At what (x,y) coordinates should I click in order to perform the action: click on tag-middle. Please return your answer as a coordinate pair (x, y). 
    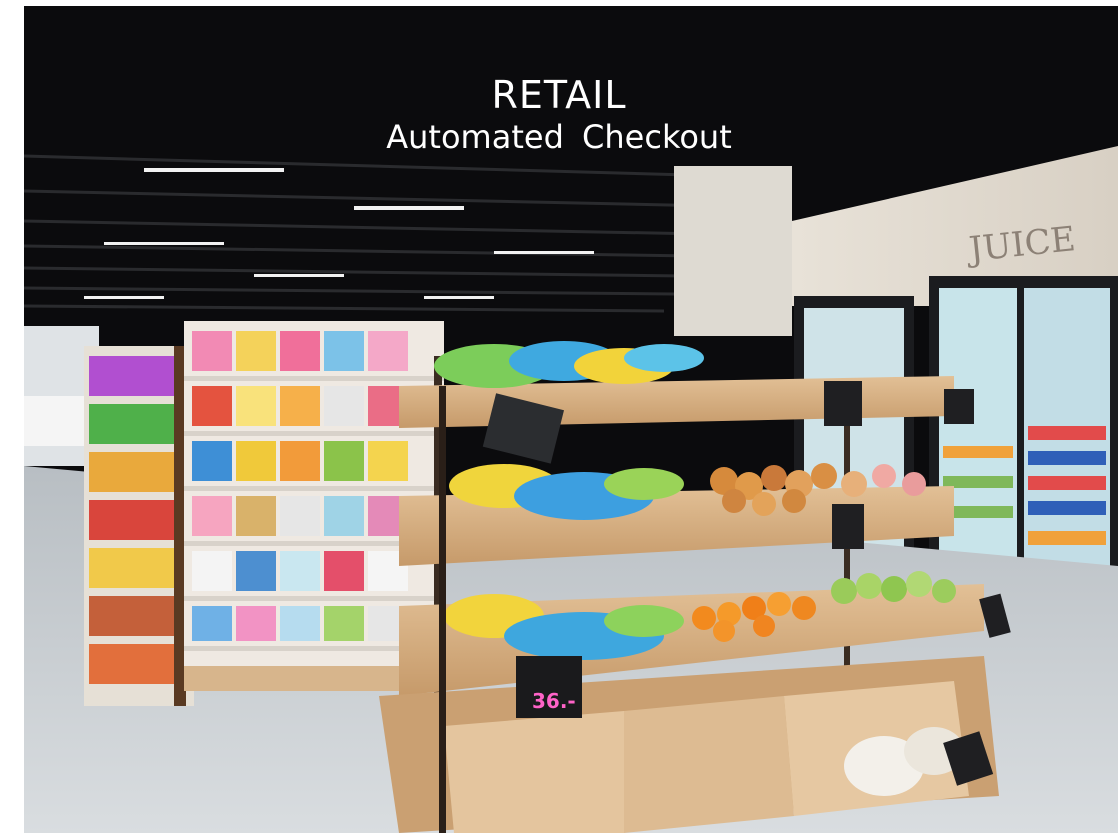
    Looking at the image, I should click on (848, 526).